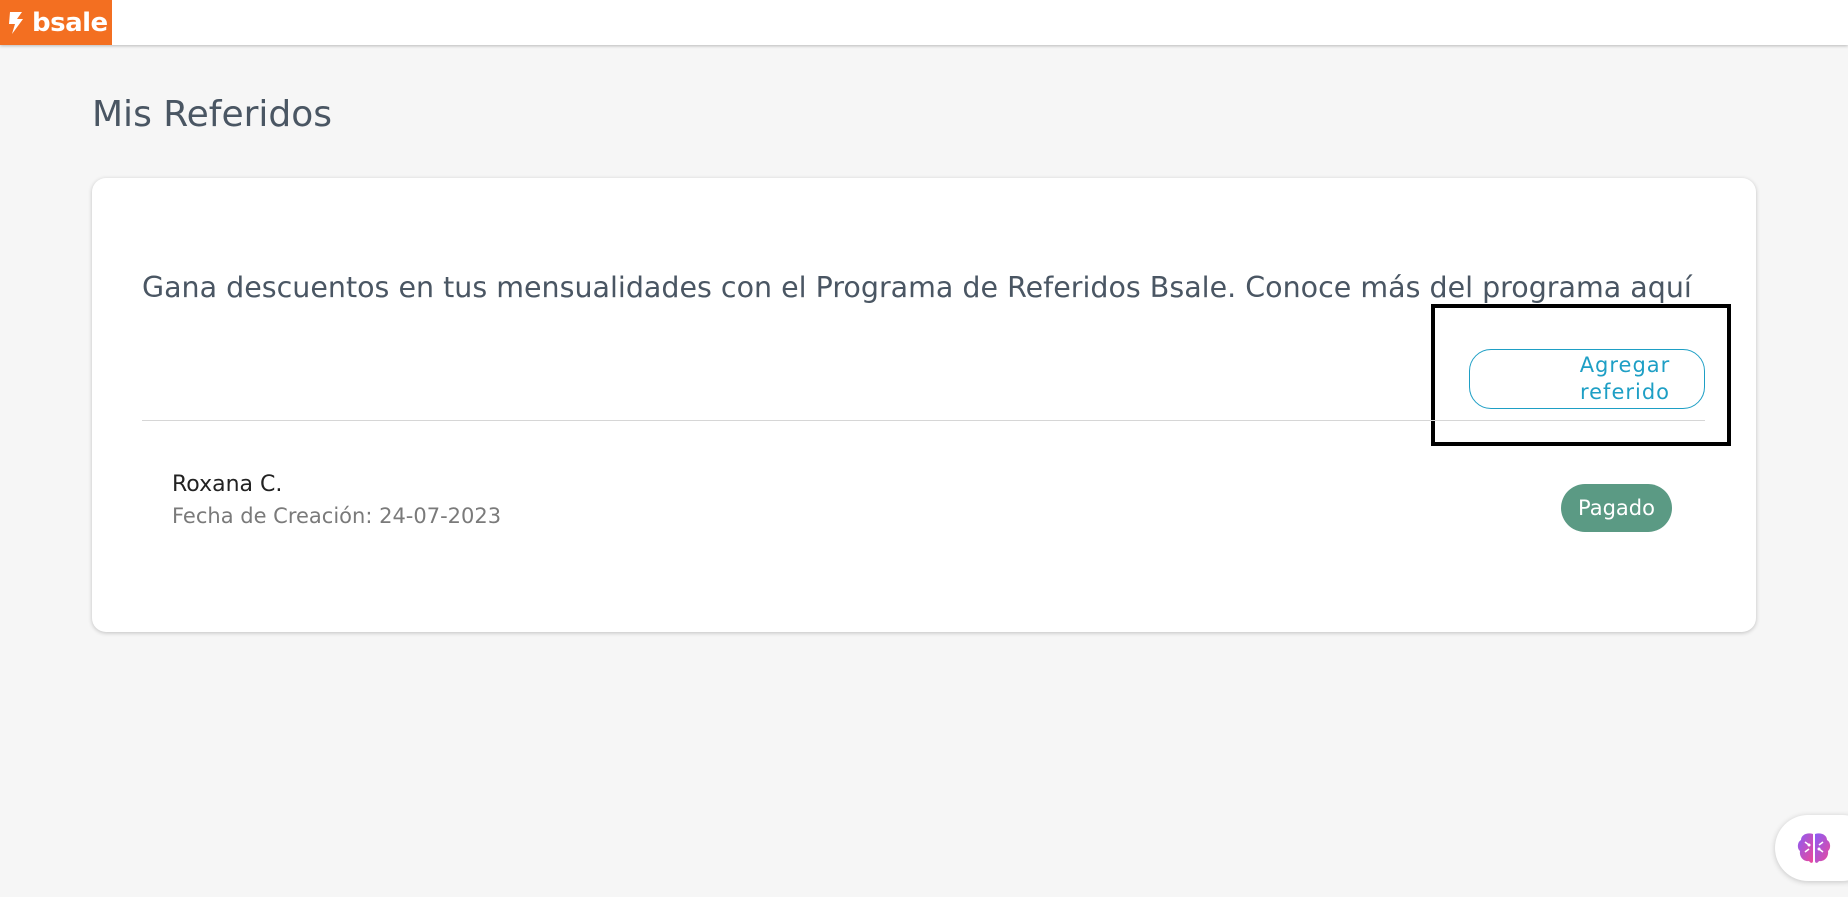 The image size is (1848, 897). I want to click on assistant-button, so click(1811, 848).